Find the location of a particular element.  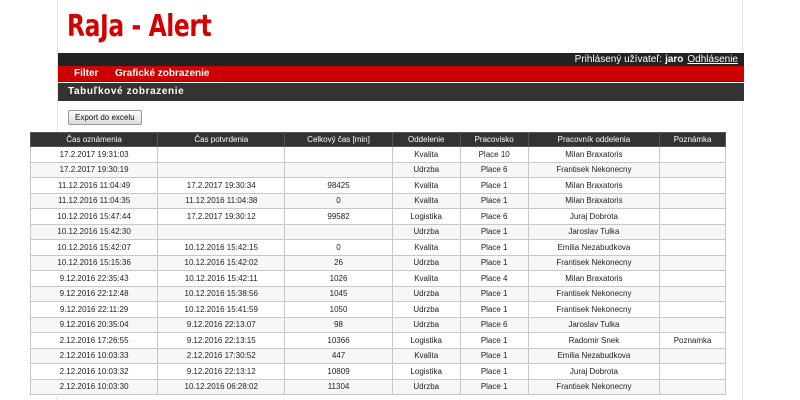

col-total-time-cell: 11304 is located at coordinates (338, 386).